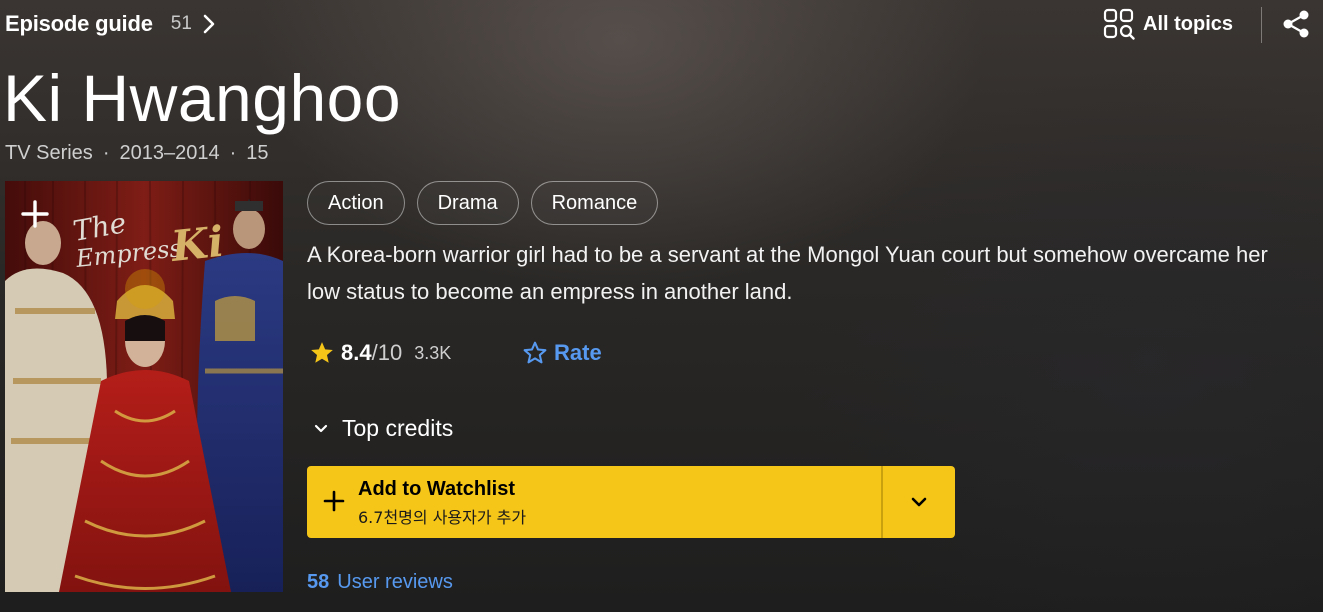  I want to click on title-meta: TV Series · 2013–2014 · 15, so click(137, 153).